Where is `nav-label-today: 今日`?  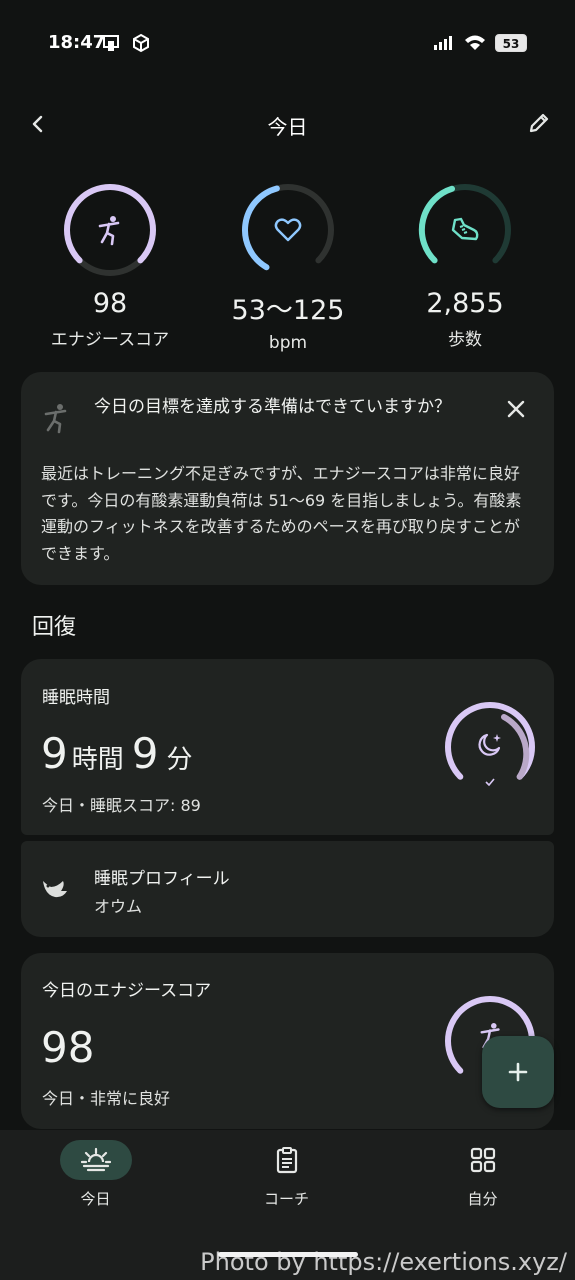
nav-label-today: 今日 is located at coordinates (95, 1199).